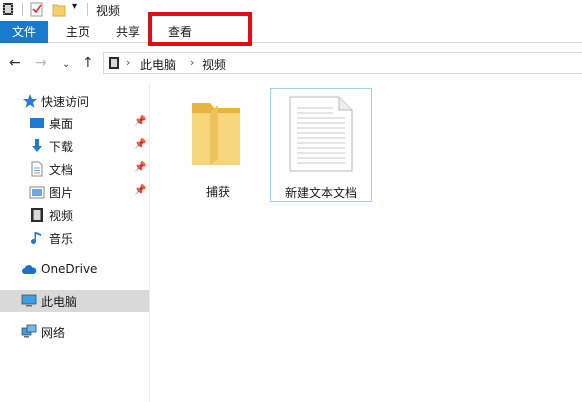 The height and width of the screenshot is (402, 582). Describe the element at coordinates (61, 124) in the screenshot. I see `sidebar-item-label: 桌面` at that location.